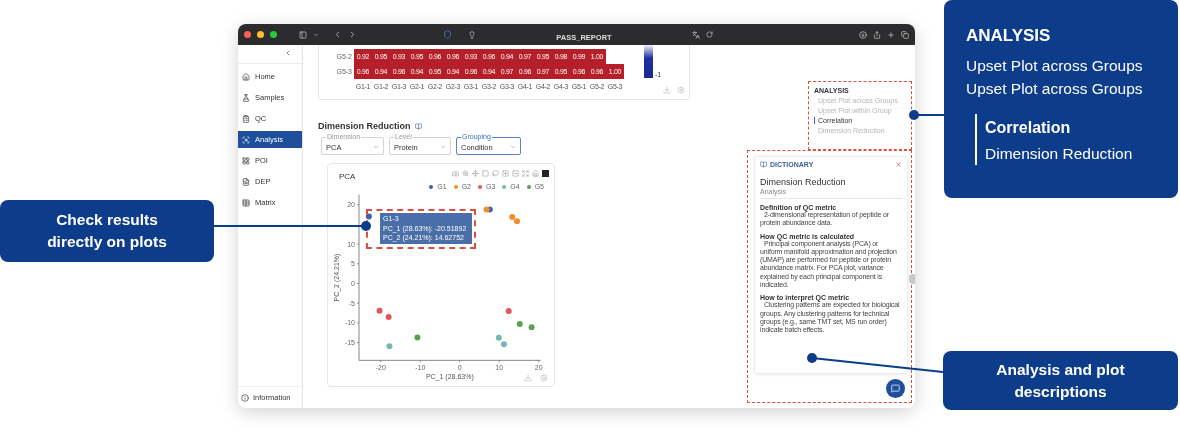 The height and width of the screenshot is (448, 1180). Describe the element at coordinates (1009, 36) in the screenshot. I see `callout-title: ANALYSIS` at that location.